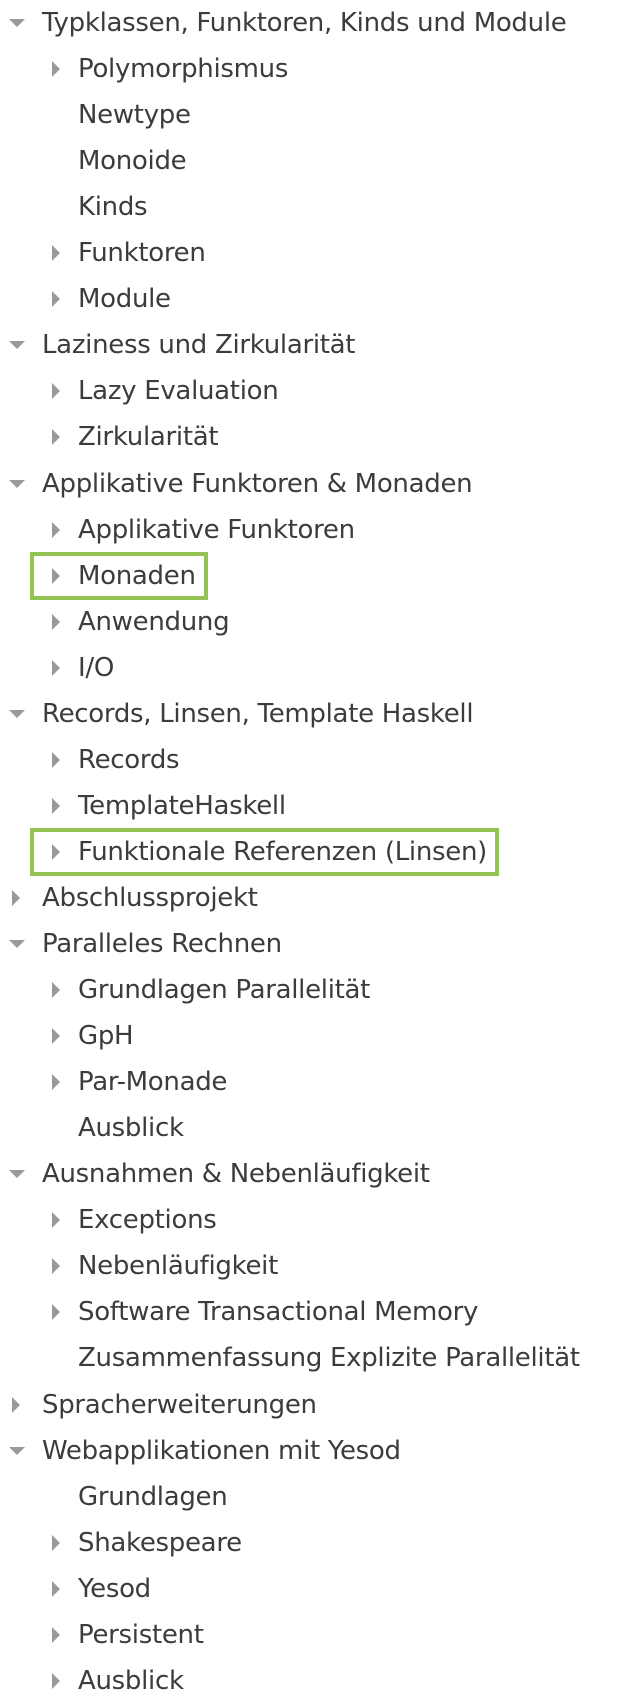  Describe the element at coordinates (162, 944) in the screenshot. I see `tree-item-label: Paralleles Rechnen` at that location.